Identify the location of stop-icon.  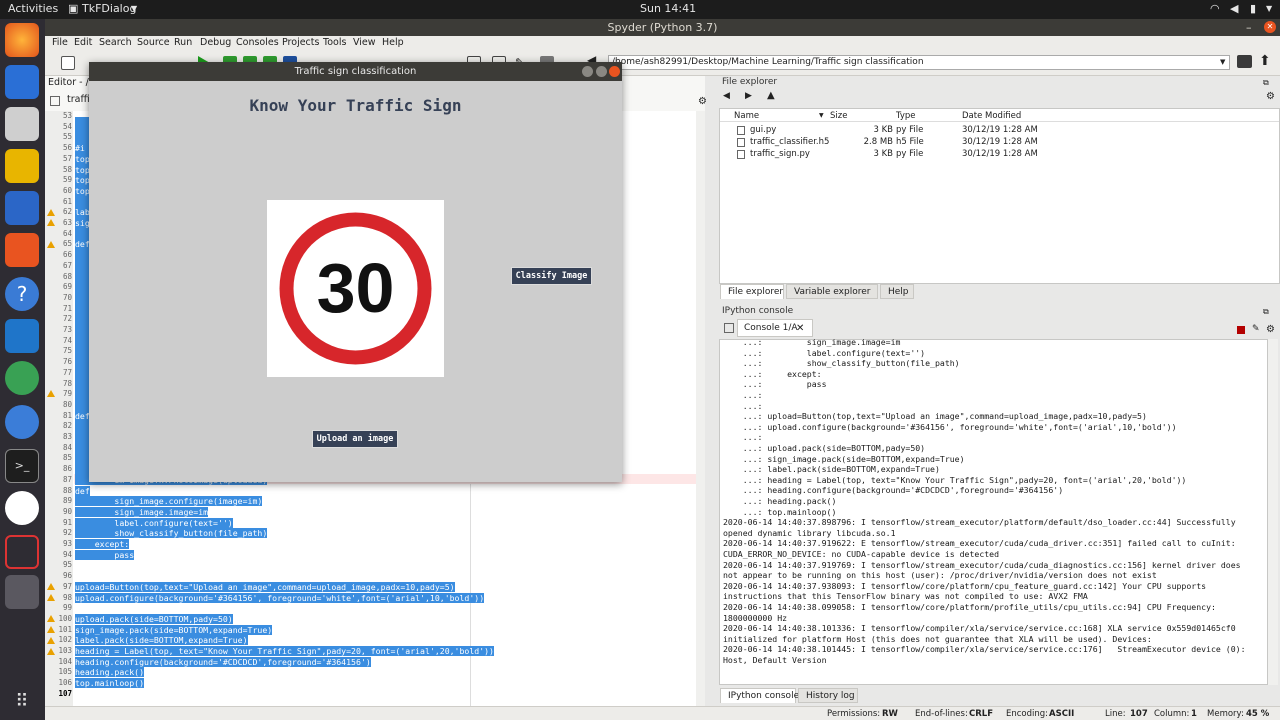
(1241, 330).